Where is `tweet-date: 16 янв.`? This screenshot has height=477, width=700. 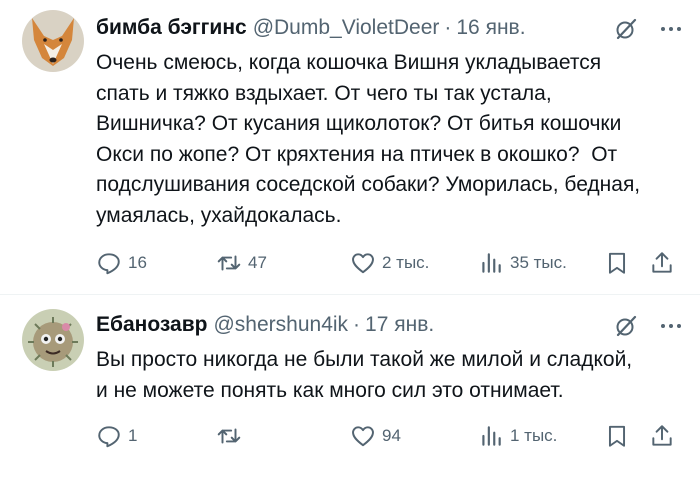 tweet-date: 16 янв. is located at coordinates (490, 28).